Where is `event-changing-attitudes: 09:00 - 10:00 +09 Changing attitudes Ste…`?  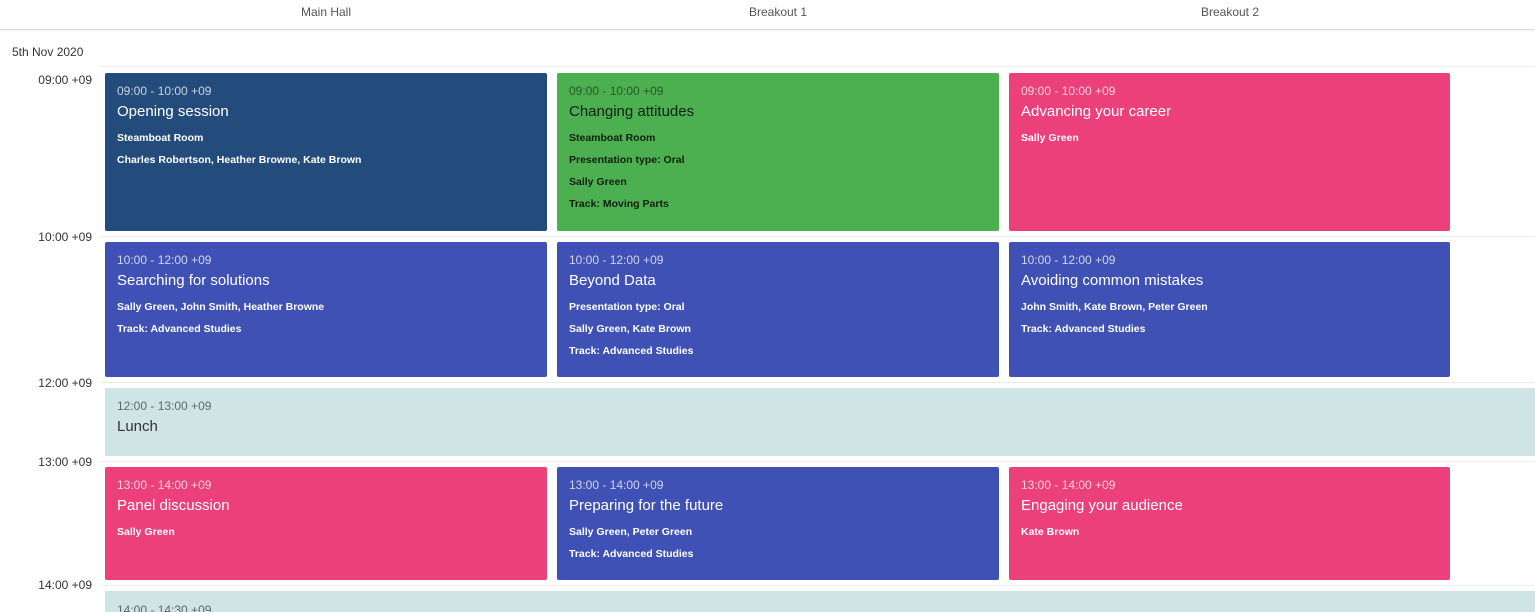 event-changing-attitudes: 09:00 - 10:00 +09 Changing attitudes Ste… is located at coordinates (778, 152).